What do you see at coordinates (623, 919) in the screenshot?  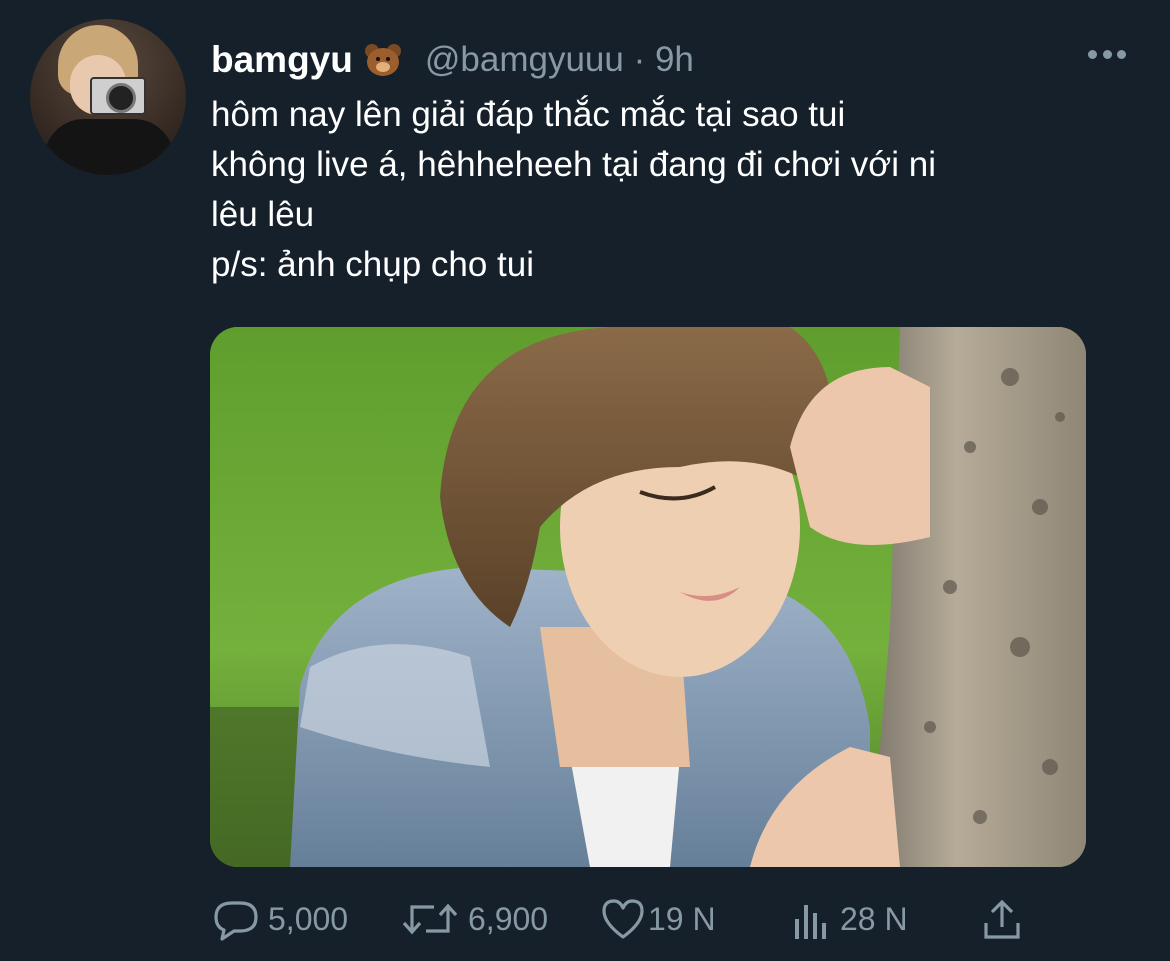 I see `heart-icon` at bounding box center [623, 919].